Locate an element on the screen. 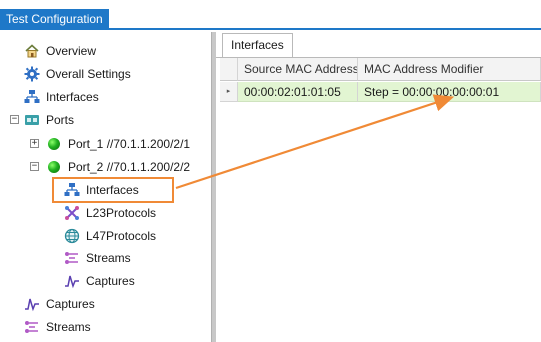  tree-item-port2: Port_2 //70.1.1.200/2/2 is located at coordinates (118, 167).